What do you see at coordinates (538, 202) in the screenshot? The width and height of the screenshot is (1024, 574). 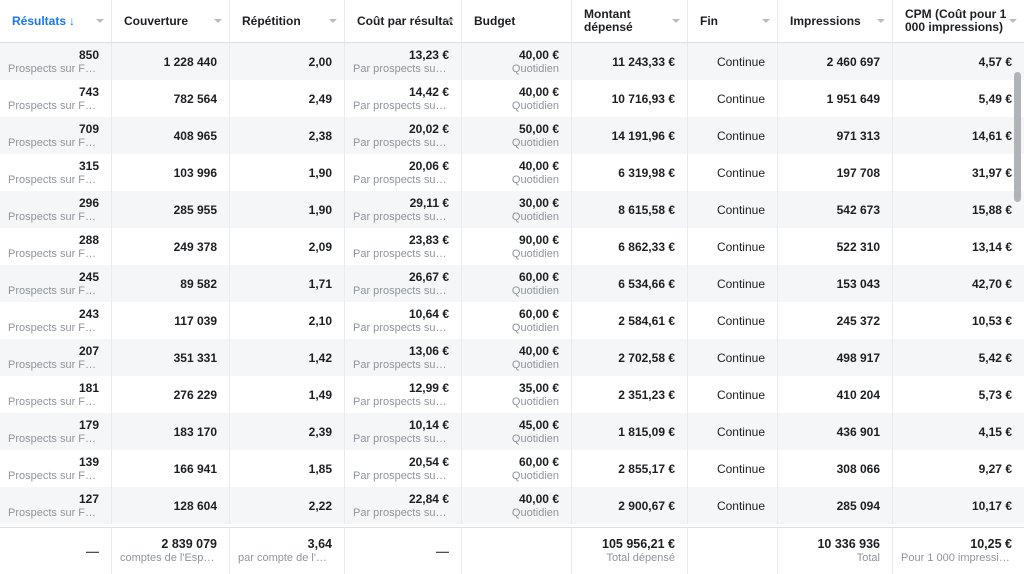 I see `cell-value: 30,00 €` at bounding box center [538, 202].